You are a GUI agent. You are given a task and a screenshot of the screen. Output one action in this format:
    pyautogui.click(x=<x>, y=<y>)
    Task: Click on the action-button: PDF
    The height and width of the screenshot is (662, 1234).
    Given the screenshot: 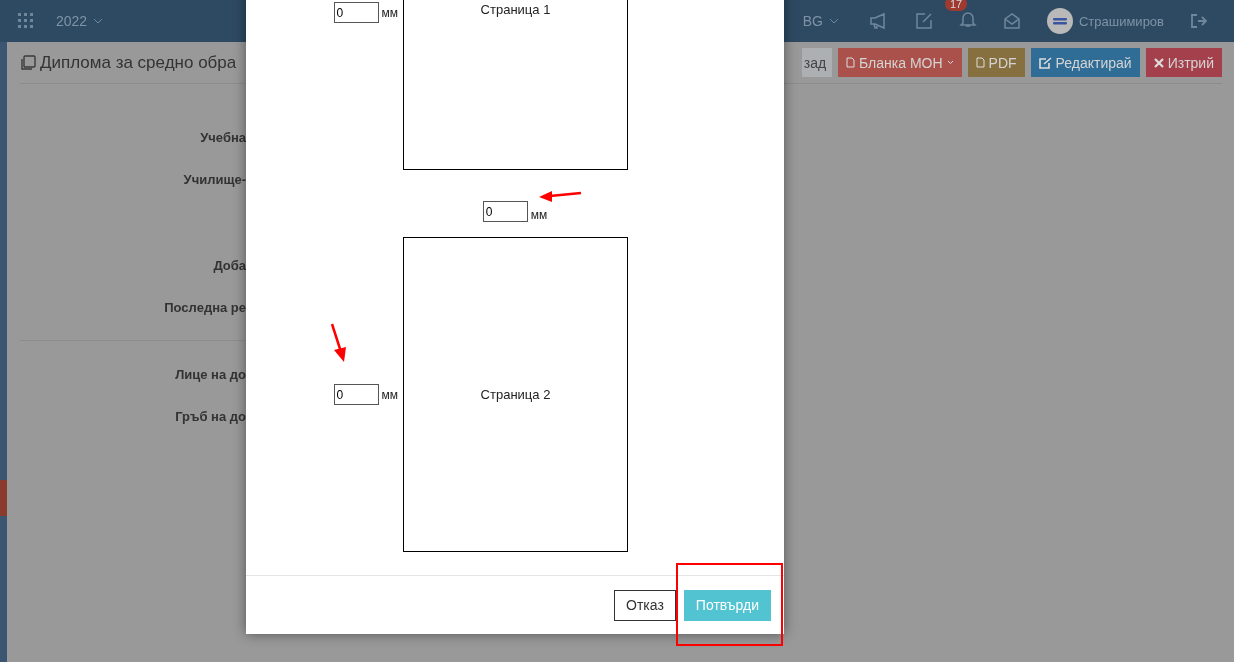 What is the action you would take?
    pyautogui.click(x=996, y=62)
    